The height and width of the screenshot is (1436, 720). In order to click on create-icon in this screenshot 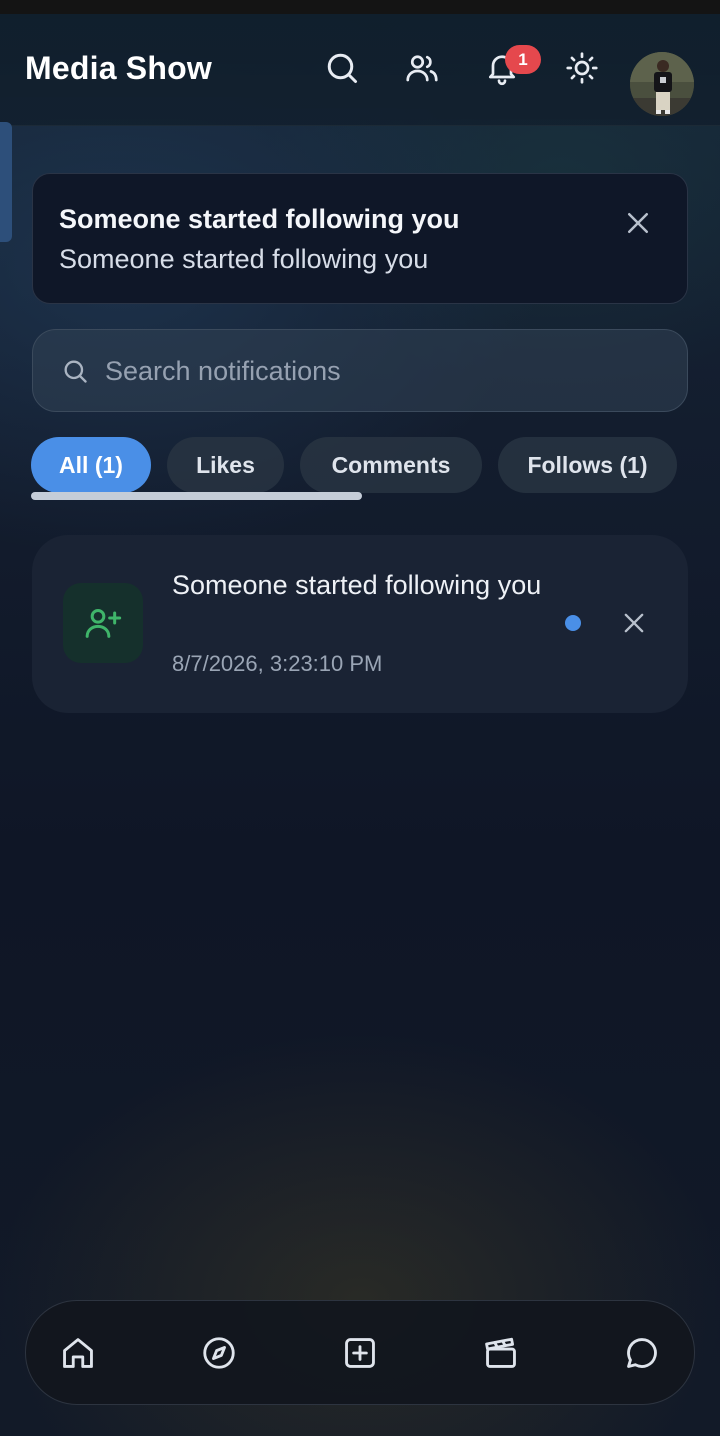, I will do `click(360, 1353)`.